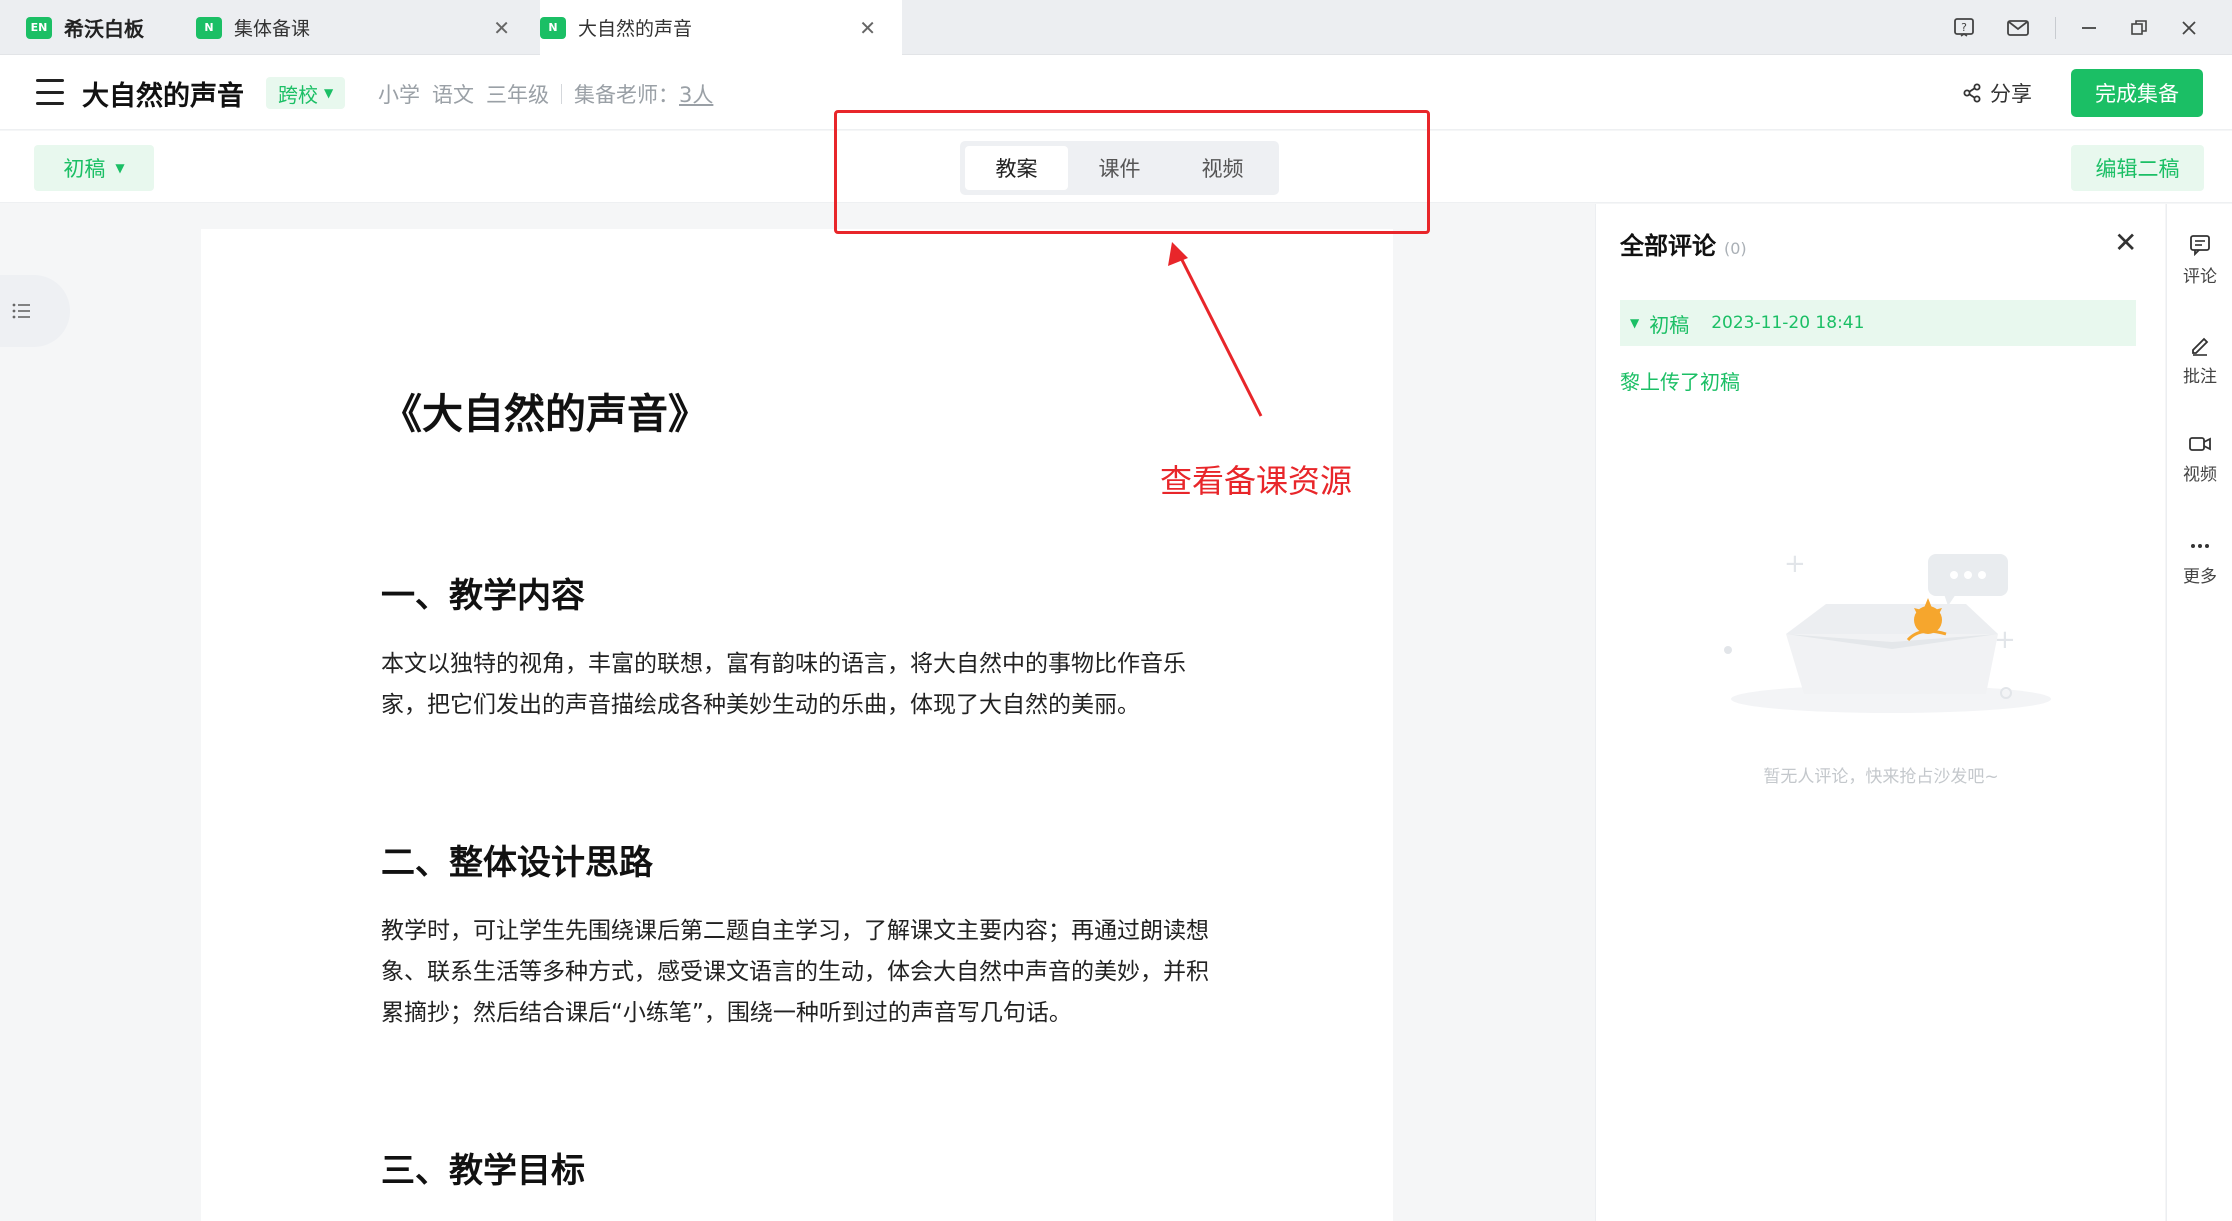  I want to click on close-icon, so click(2189, 28).